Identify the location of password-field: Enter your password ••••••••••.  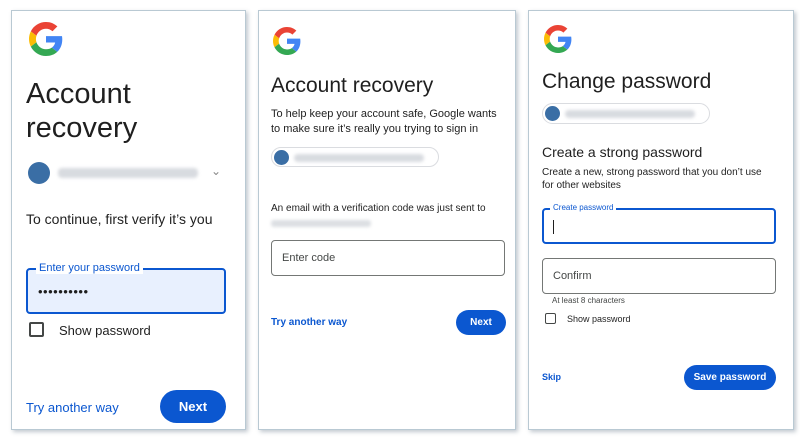
(126, 288).